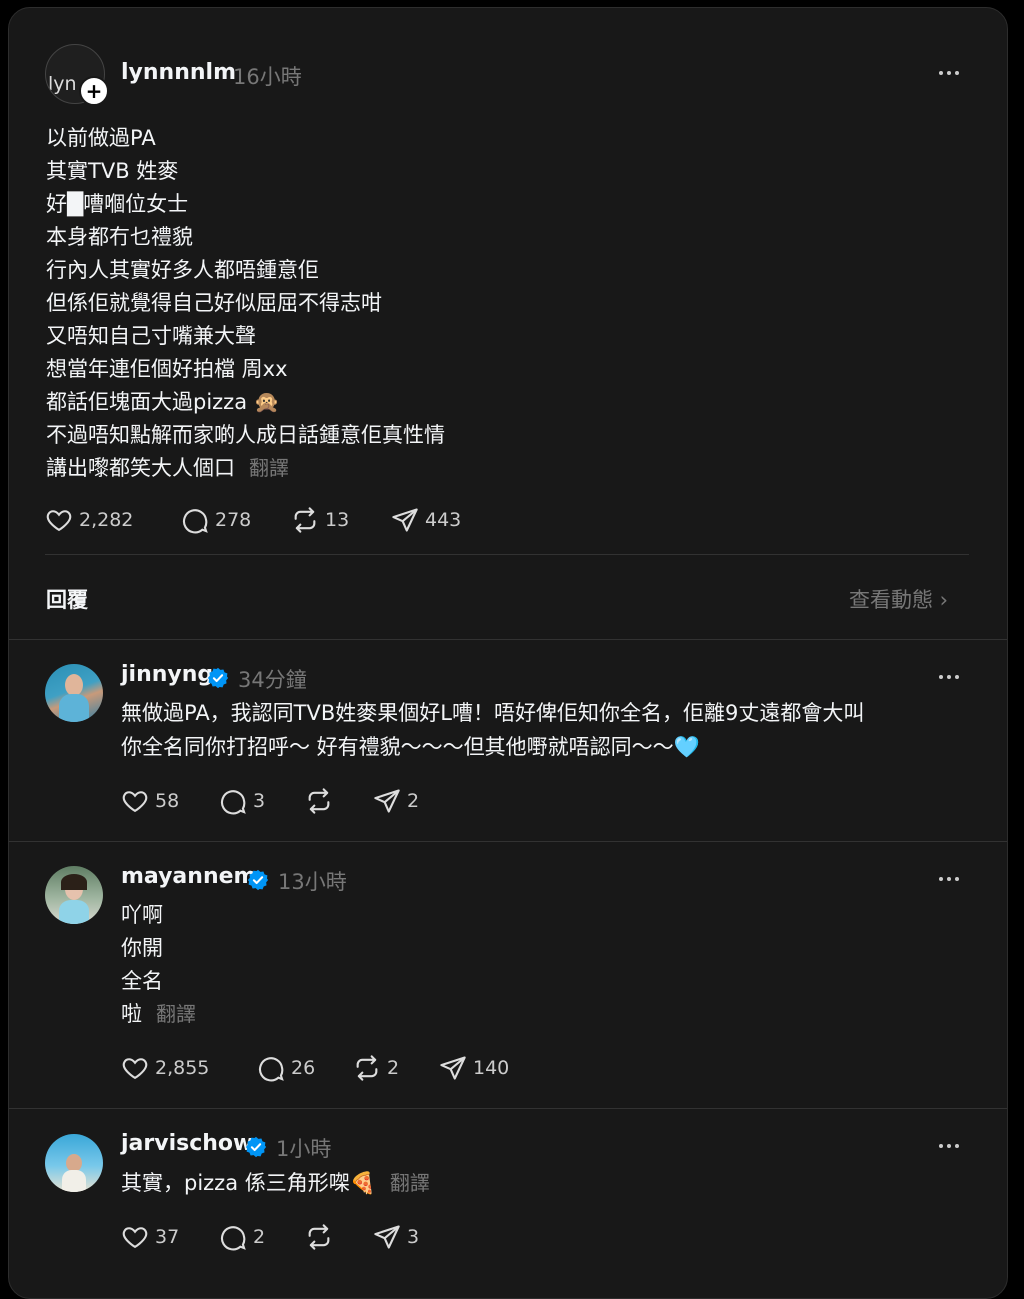  Describe the element at coordinates (89, 520) in the screenshot. I see `like-button: 2,282` at that location.